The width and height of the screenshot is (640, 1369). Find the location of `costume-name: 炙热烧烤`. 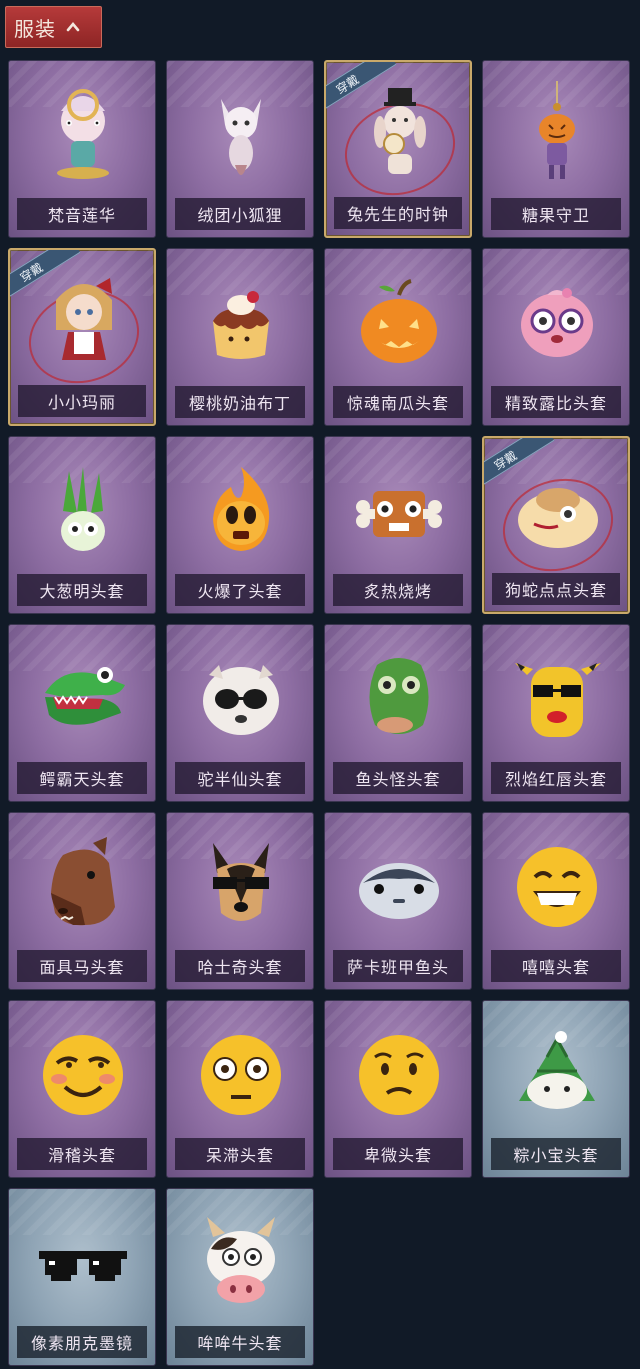

costume-name: 炙热烧烤 is located at coordinates (398, 590).